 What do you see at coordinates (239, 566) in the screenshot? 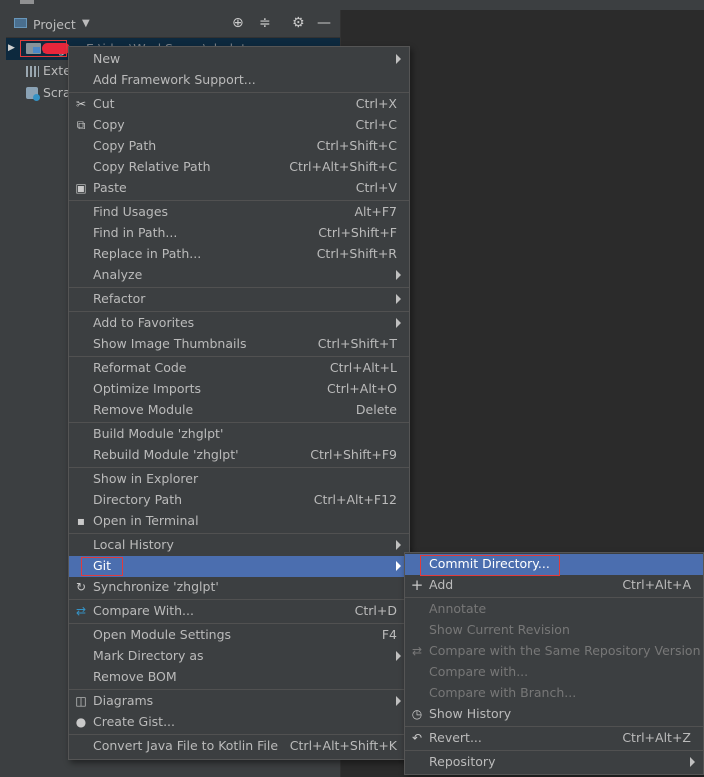
I see `menu-item-git: Git` at bounding box center [239, 566].